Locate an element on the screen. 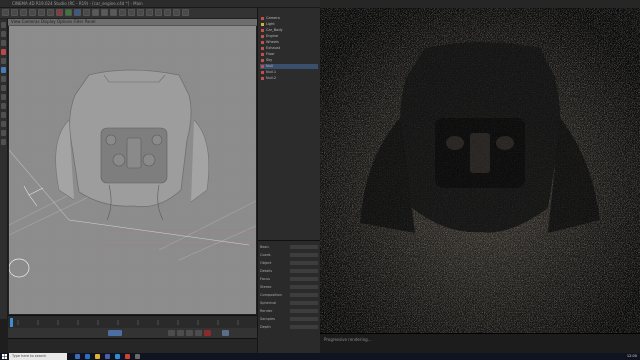 This screenshot has width=640, height=360. undo-icon is located at coordinates (5, 12).